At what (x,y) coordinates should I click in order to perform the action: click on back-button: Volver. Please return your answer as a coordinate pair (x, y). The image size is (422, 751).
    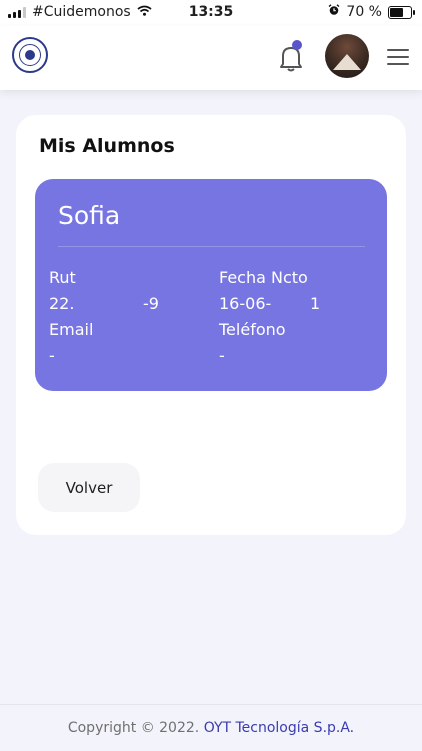
    Looking at the image, I should click on (89, 487).